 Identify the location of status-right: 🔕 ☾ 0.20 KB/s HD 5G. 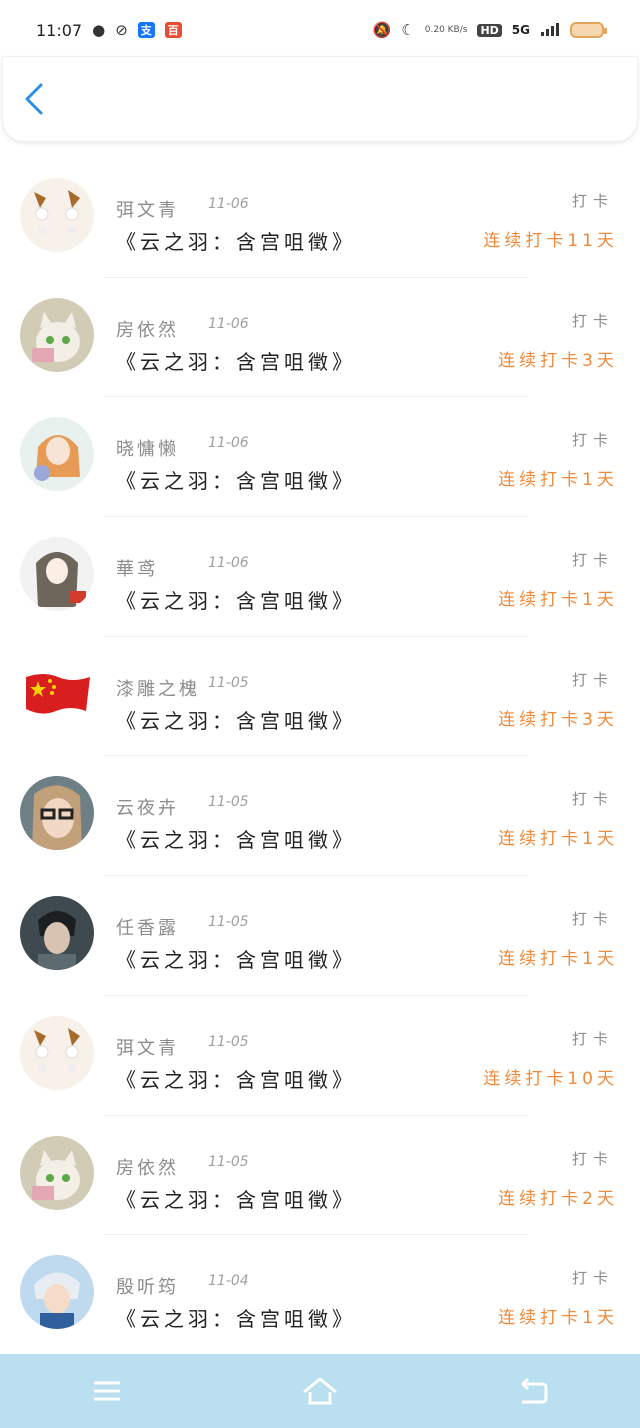
(489, 30).